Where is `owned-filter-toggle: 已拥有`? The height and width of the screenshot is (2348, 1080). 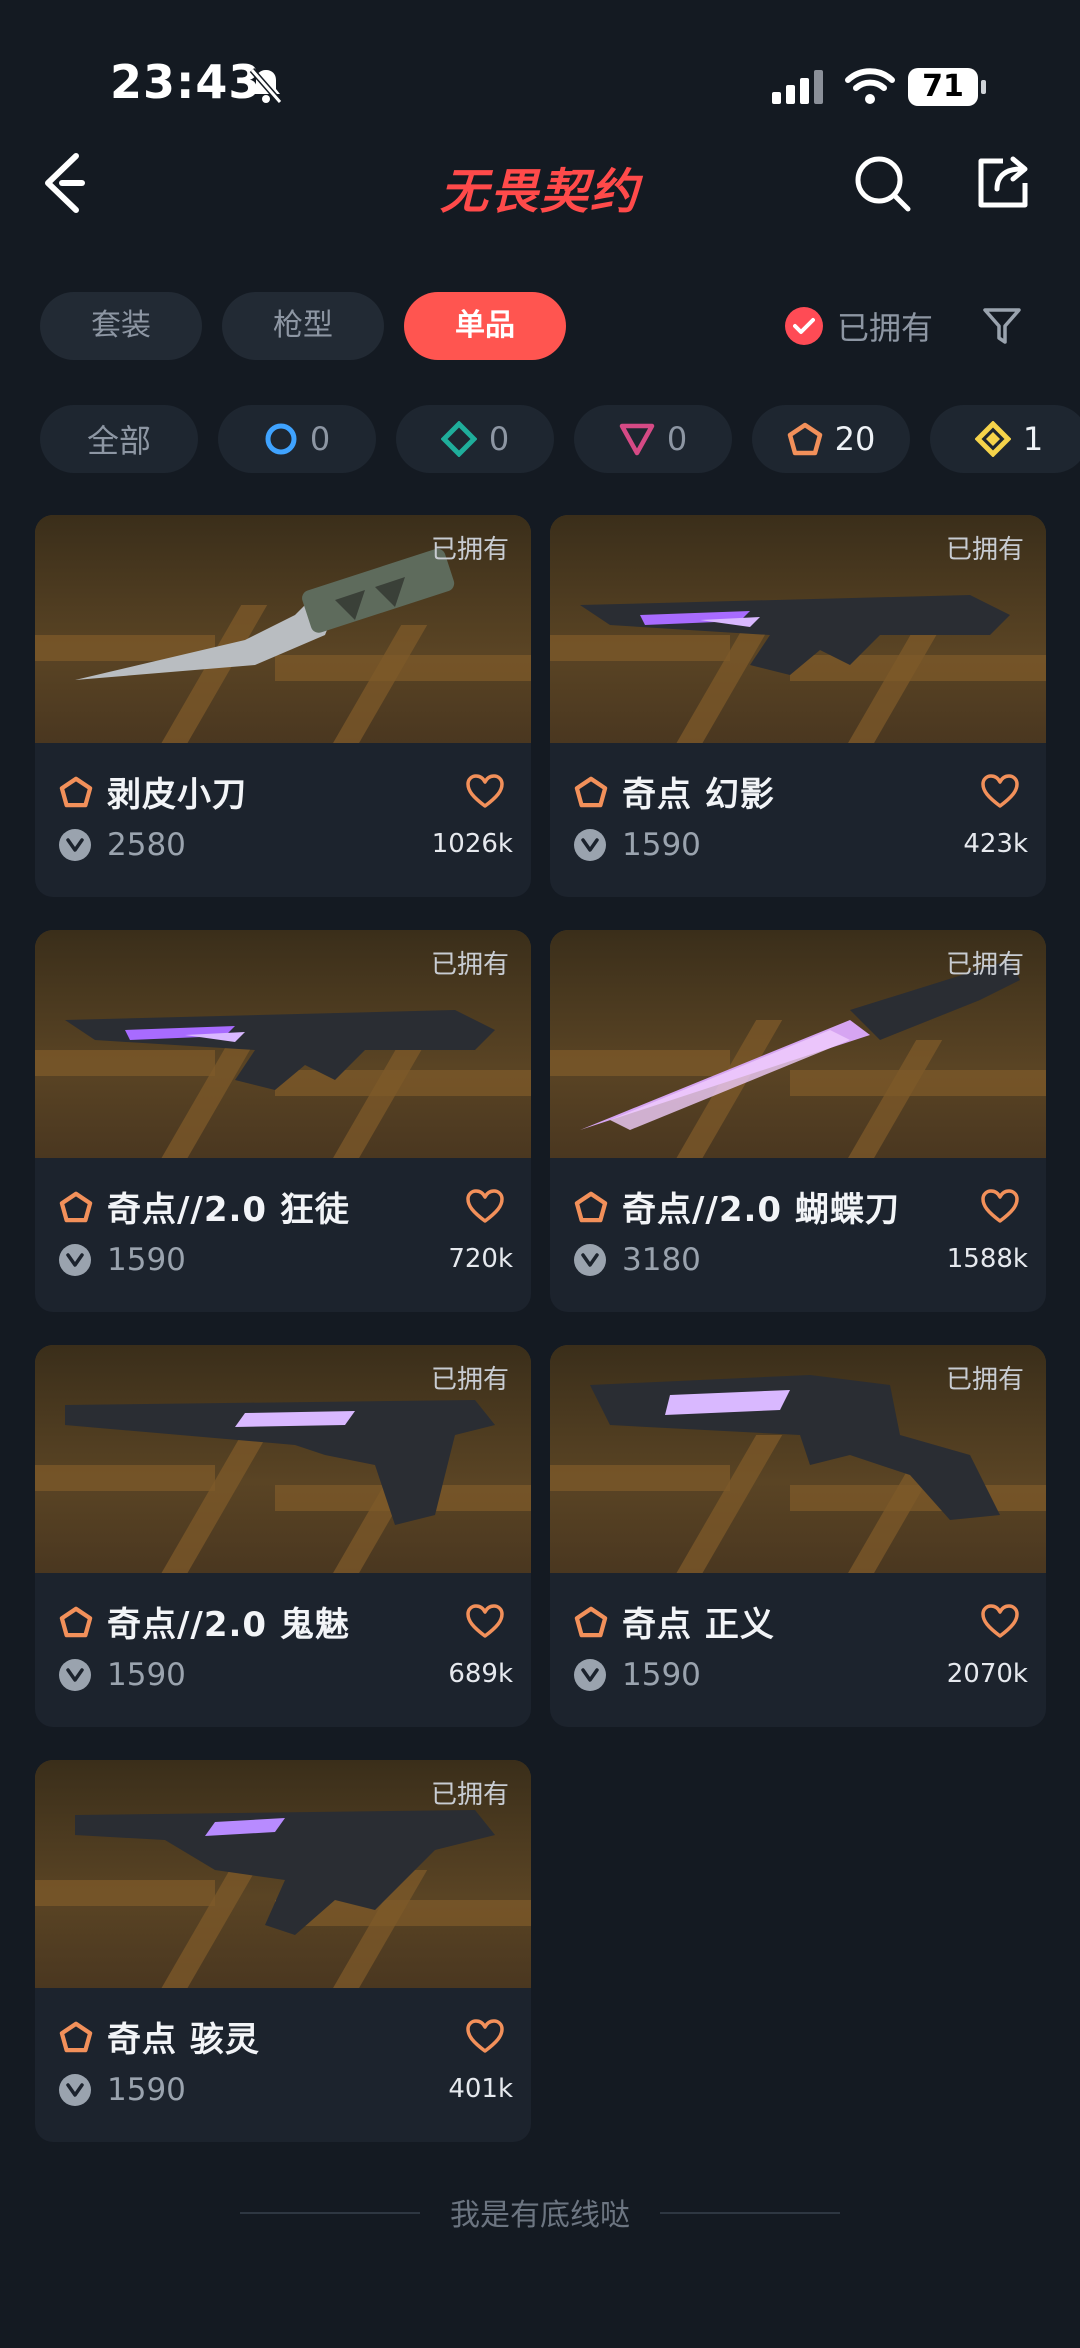 owned-filter-toggle: 已拥有 is located at coordinates (859, 326).